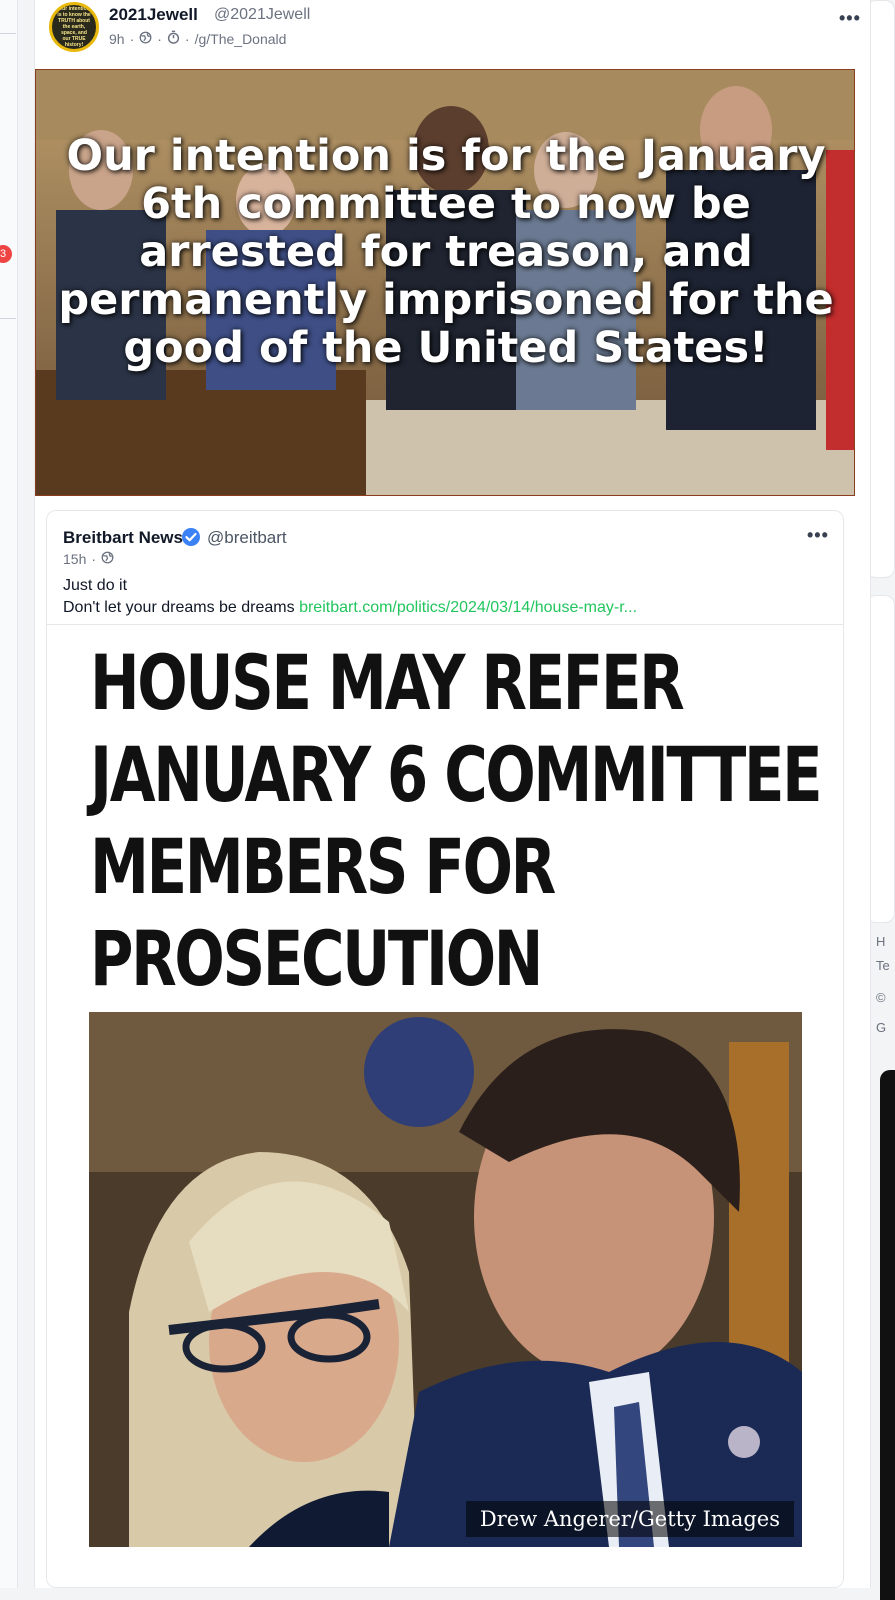 The image size is (895, 1600). What do you see at coordinates (881, 997) in the screenshot?
I see `footer-copyright: ©` at bounding box center [881, 997].